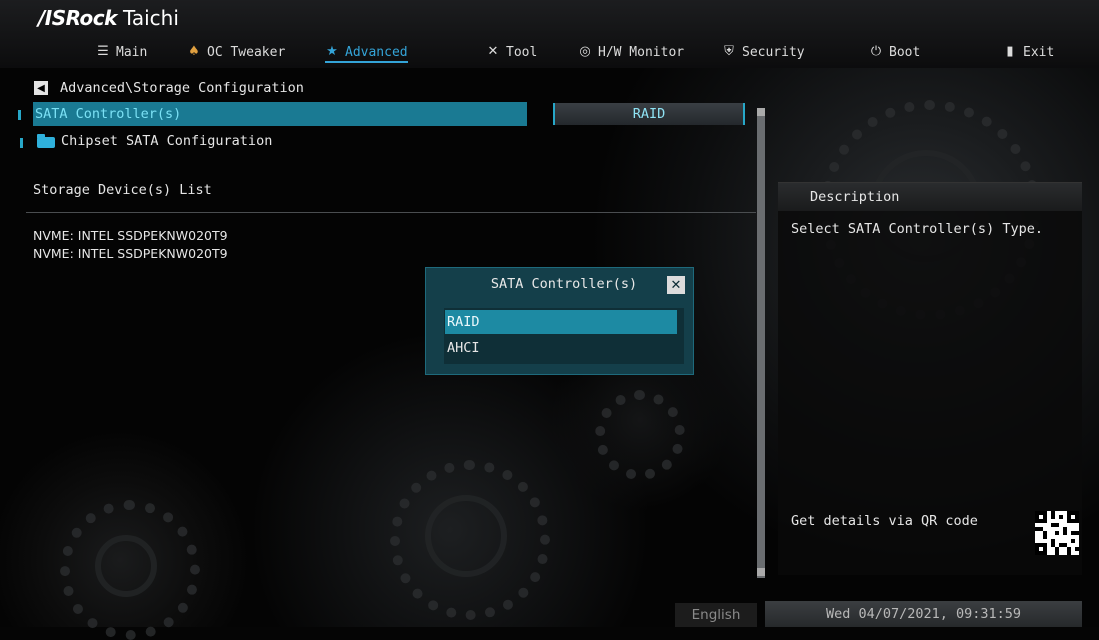 This screenshot has width=1099, height=640. What do you see at coordinates (376, 52) in the screenshot?
I see `tab-label: Advanced` at bounding box center [376, 52].